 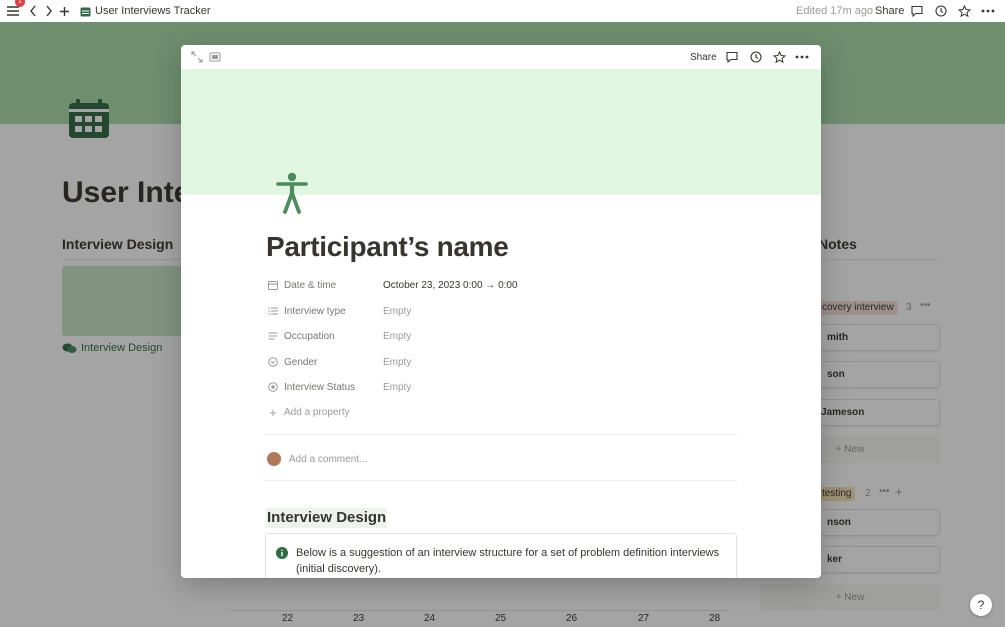 I want to click on breadcrumb-title: User Interviews Tracker, so click(x=153, y=11).